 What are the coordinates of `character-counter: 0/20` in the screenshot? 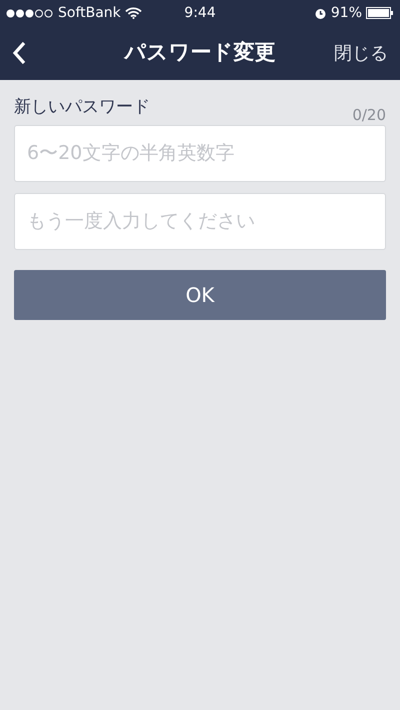 It's located at (369, 115).